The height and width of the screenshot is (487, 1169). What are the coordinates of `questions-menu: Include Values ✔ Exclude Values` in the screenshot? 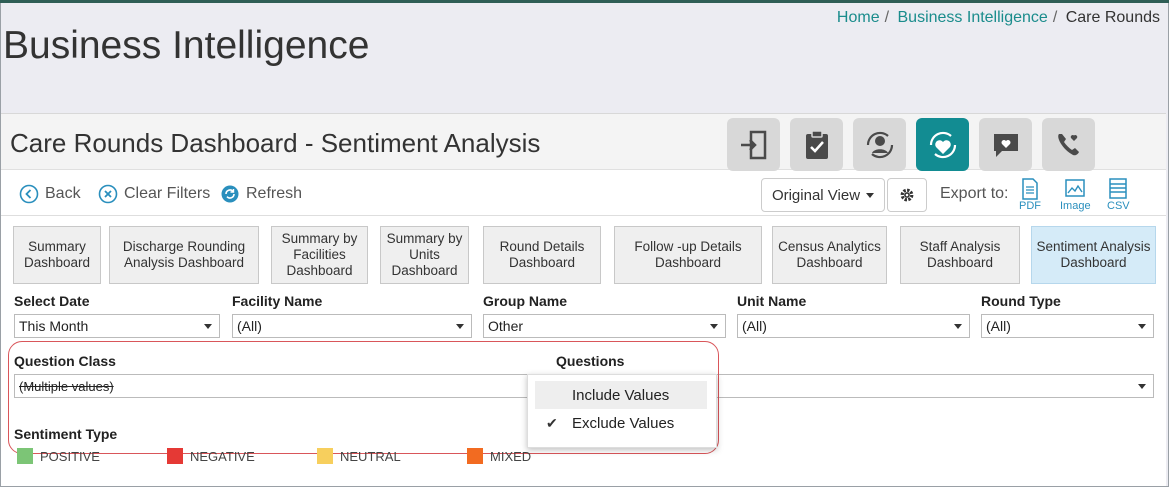 It's located at (622, 411).